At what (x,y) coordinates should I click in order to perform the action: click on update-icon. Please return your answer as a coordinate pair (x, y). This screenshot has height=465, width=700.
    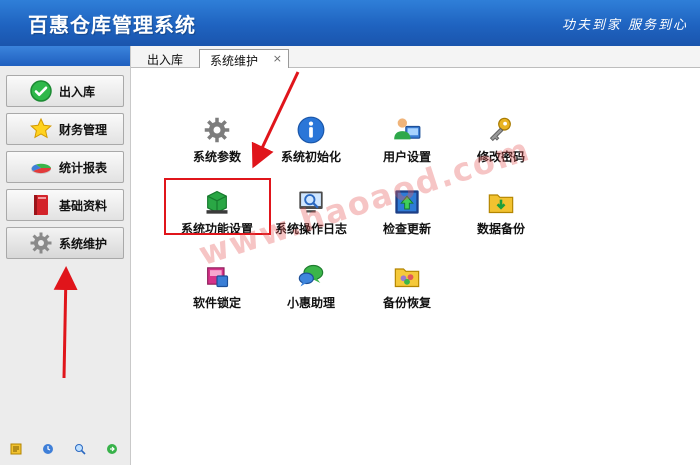
    Looking at the image, I should click on (407, 202).